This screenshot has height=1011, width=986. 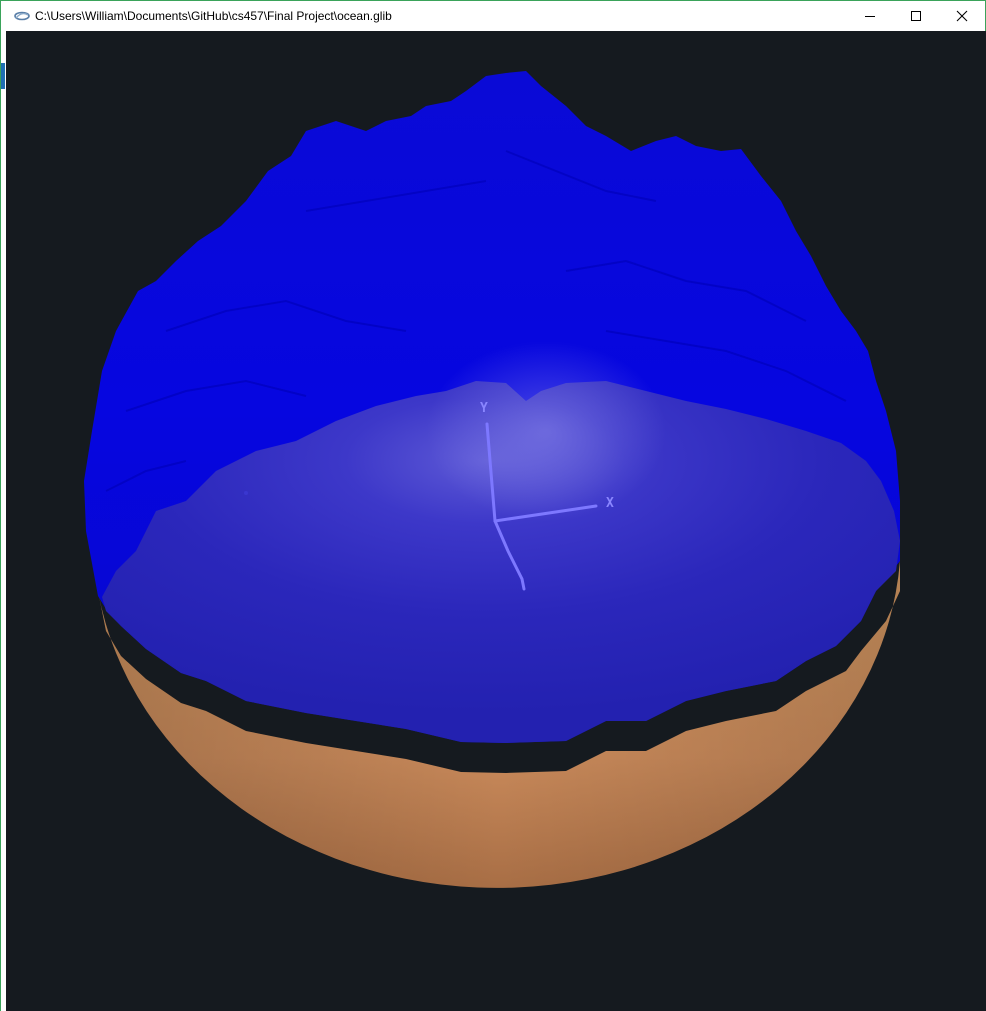 I want to click on minimize-icon, so click(x=870, y=16).